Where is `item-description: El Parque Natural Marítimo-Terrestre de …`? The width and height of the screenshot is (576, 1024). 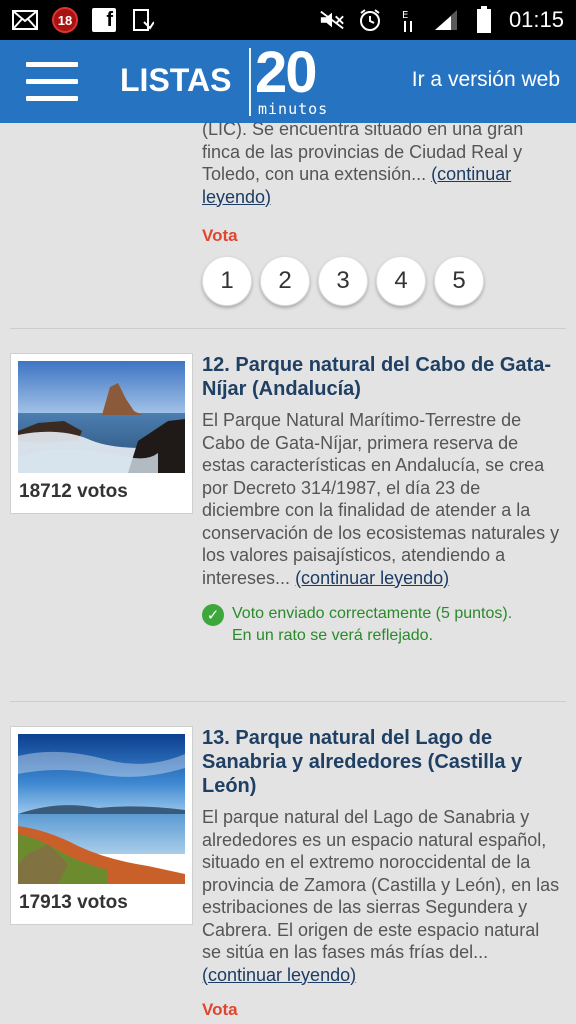
item-description: El Parque Natural Marítimo-Terrestre de … is located at coordinates (381, 499).